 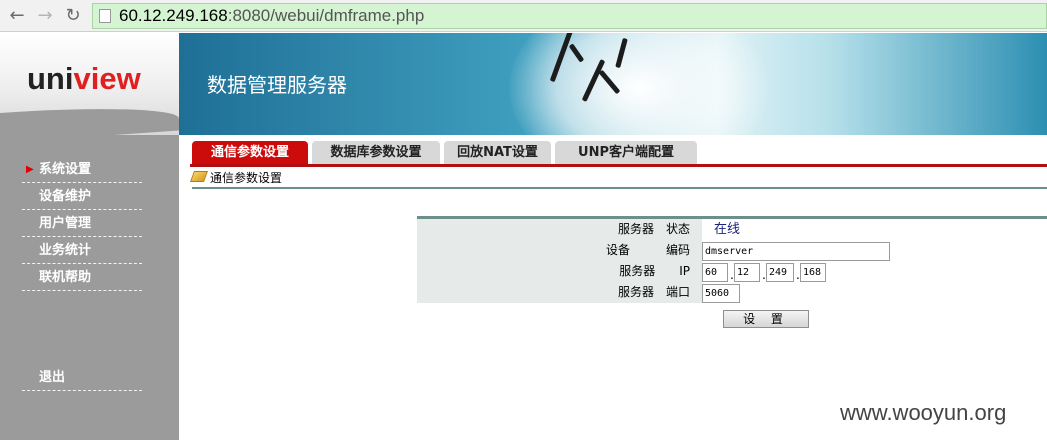 I want to click on sidebar-item-user-management: 用户管理, so click(x=82, y=223).